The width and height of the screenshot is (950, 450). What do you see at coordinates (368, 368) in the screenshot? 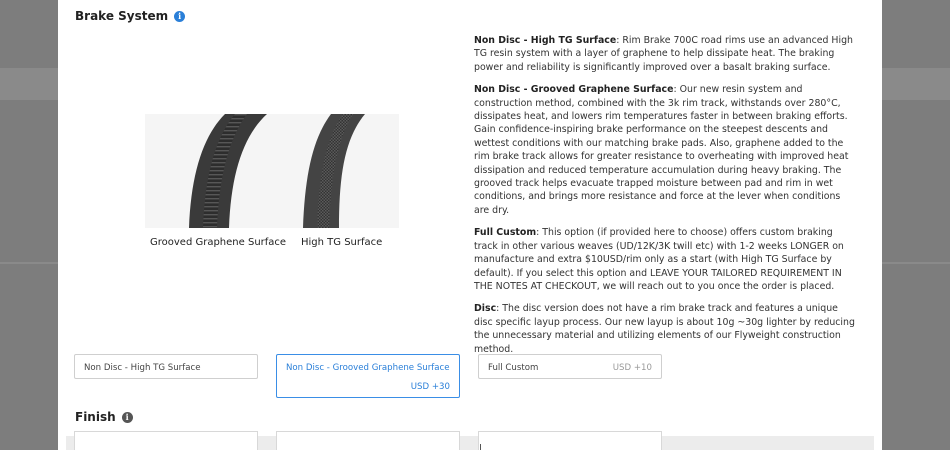
I see `option-label: Non Disc - Grooved Graphene Surface` at bounding box center [368, 368].